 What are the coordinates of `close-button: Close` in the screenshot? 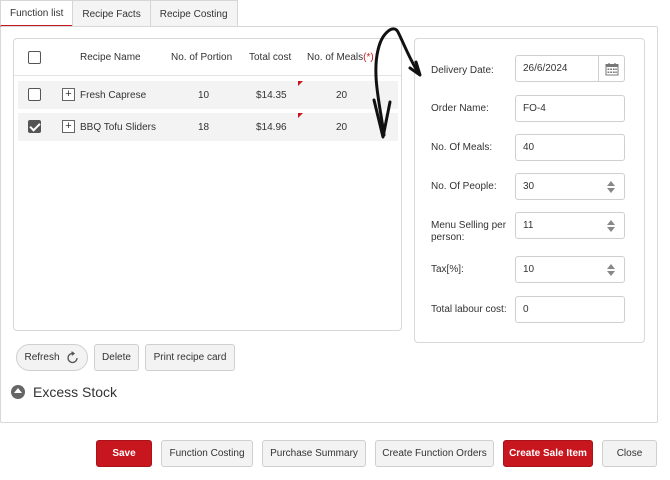 It's located at (629, 453).